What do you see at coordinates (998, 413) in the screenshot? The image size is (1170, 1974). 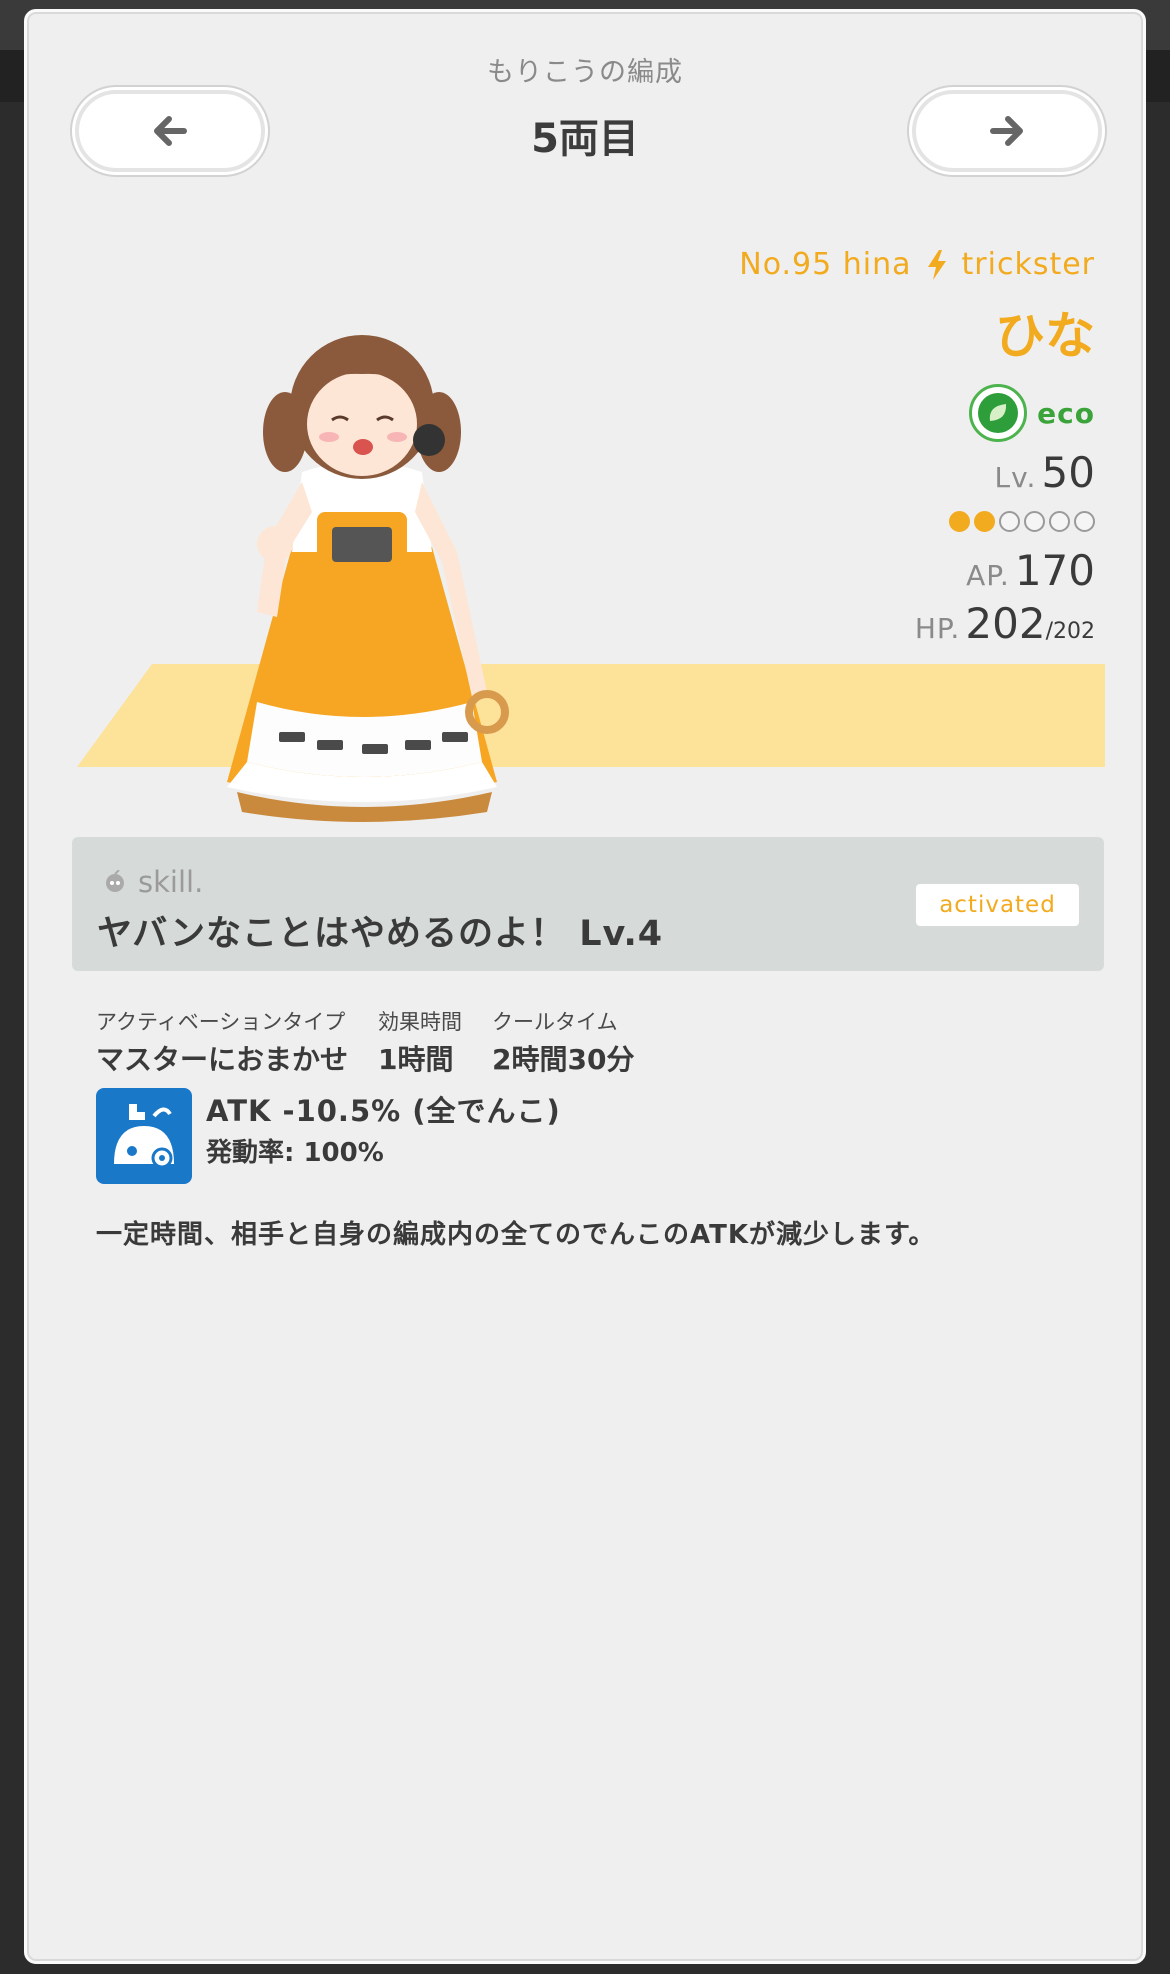 I see `eco-attribute-icon` at bounding box center [998, 413].